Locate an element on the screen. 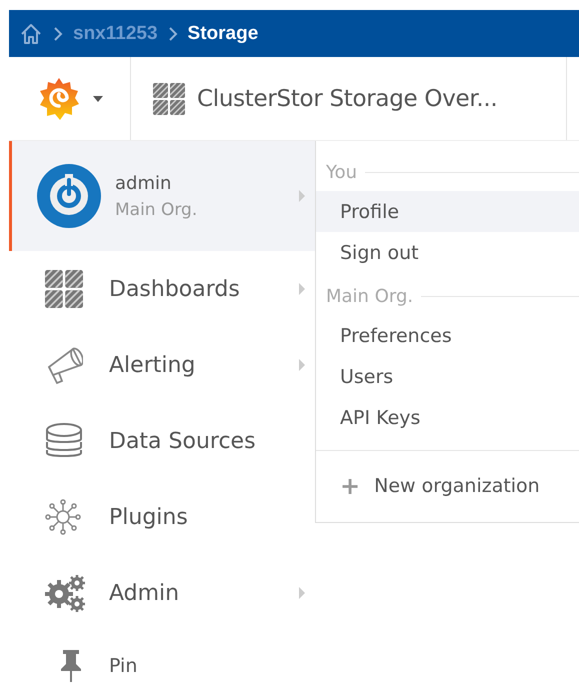  menu-item-label: New organization is located at coordinates (457, 485).